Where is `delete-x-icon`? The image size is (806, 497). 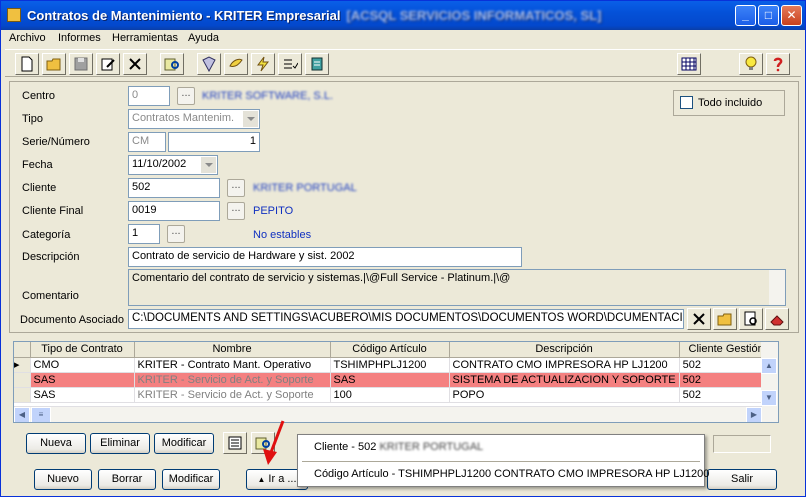 delete-x-icon is located at coordinates (135, 64).